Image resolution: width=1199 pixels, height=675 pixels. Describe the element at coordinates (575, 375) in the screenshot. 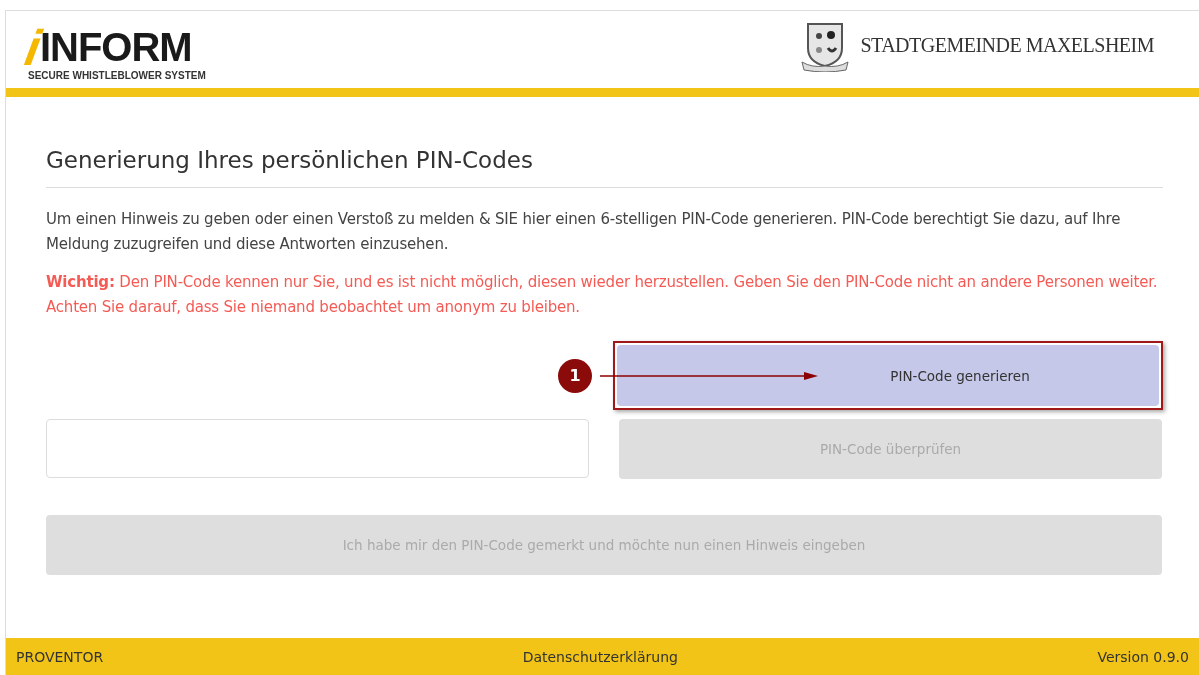

I see `step-badge: 1` at that location.